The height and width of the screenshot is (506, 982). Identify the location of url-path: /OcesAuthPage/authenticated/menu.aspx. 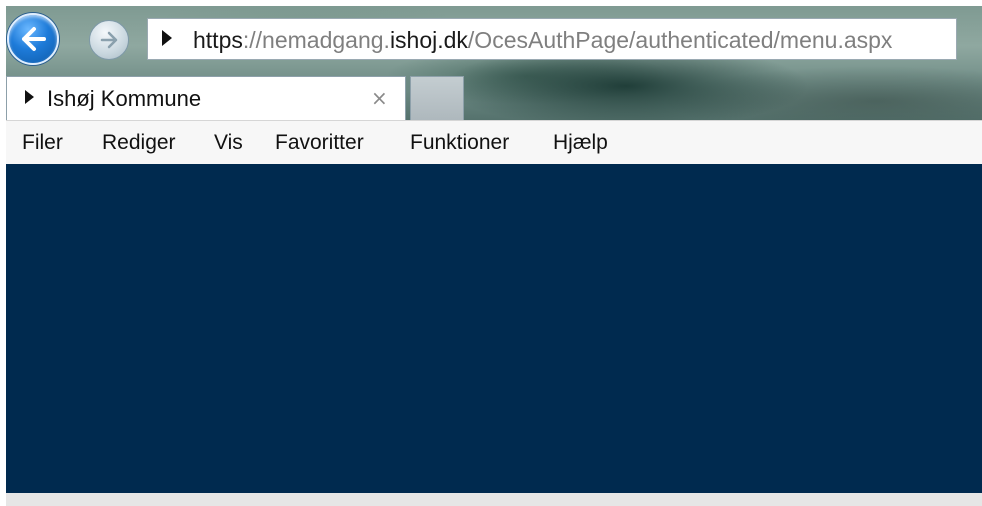
(680, 40).